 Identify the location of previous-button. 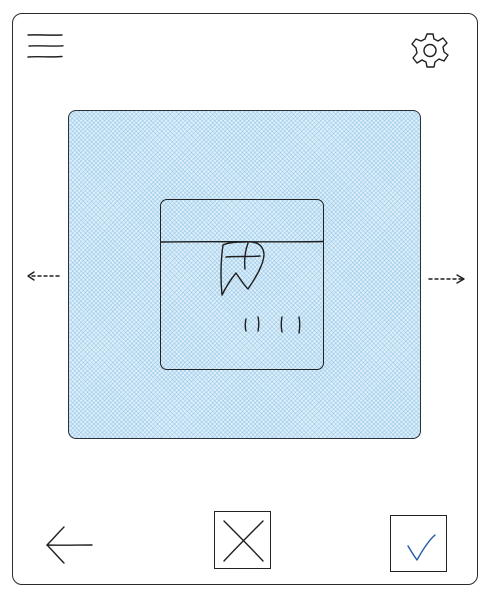
(44, 276).